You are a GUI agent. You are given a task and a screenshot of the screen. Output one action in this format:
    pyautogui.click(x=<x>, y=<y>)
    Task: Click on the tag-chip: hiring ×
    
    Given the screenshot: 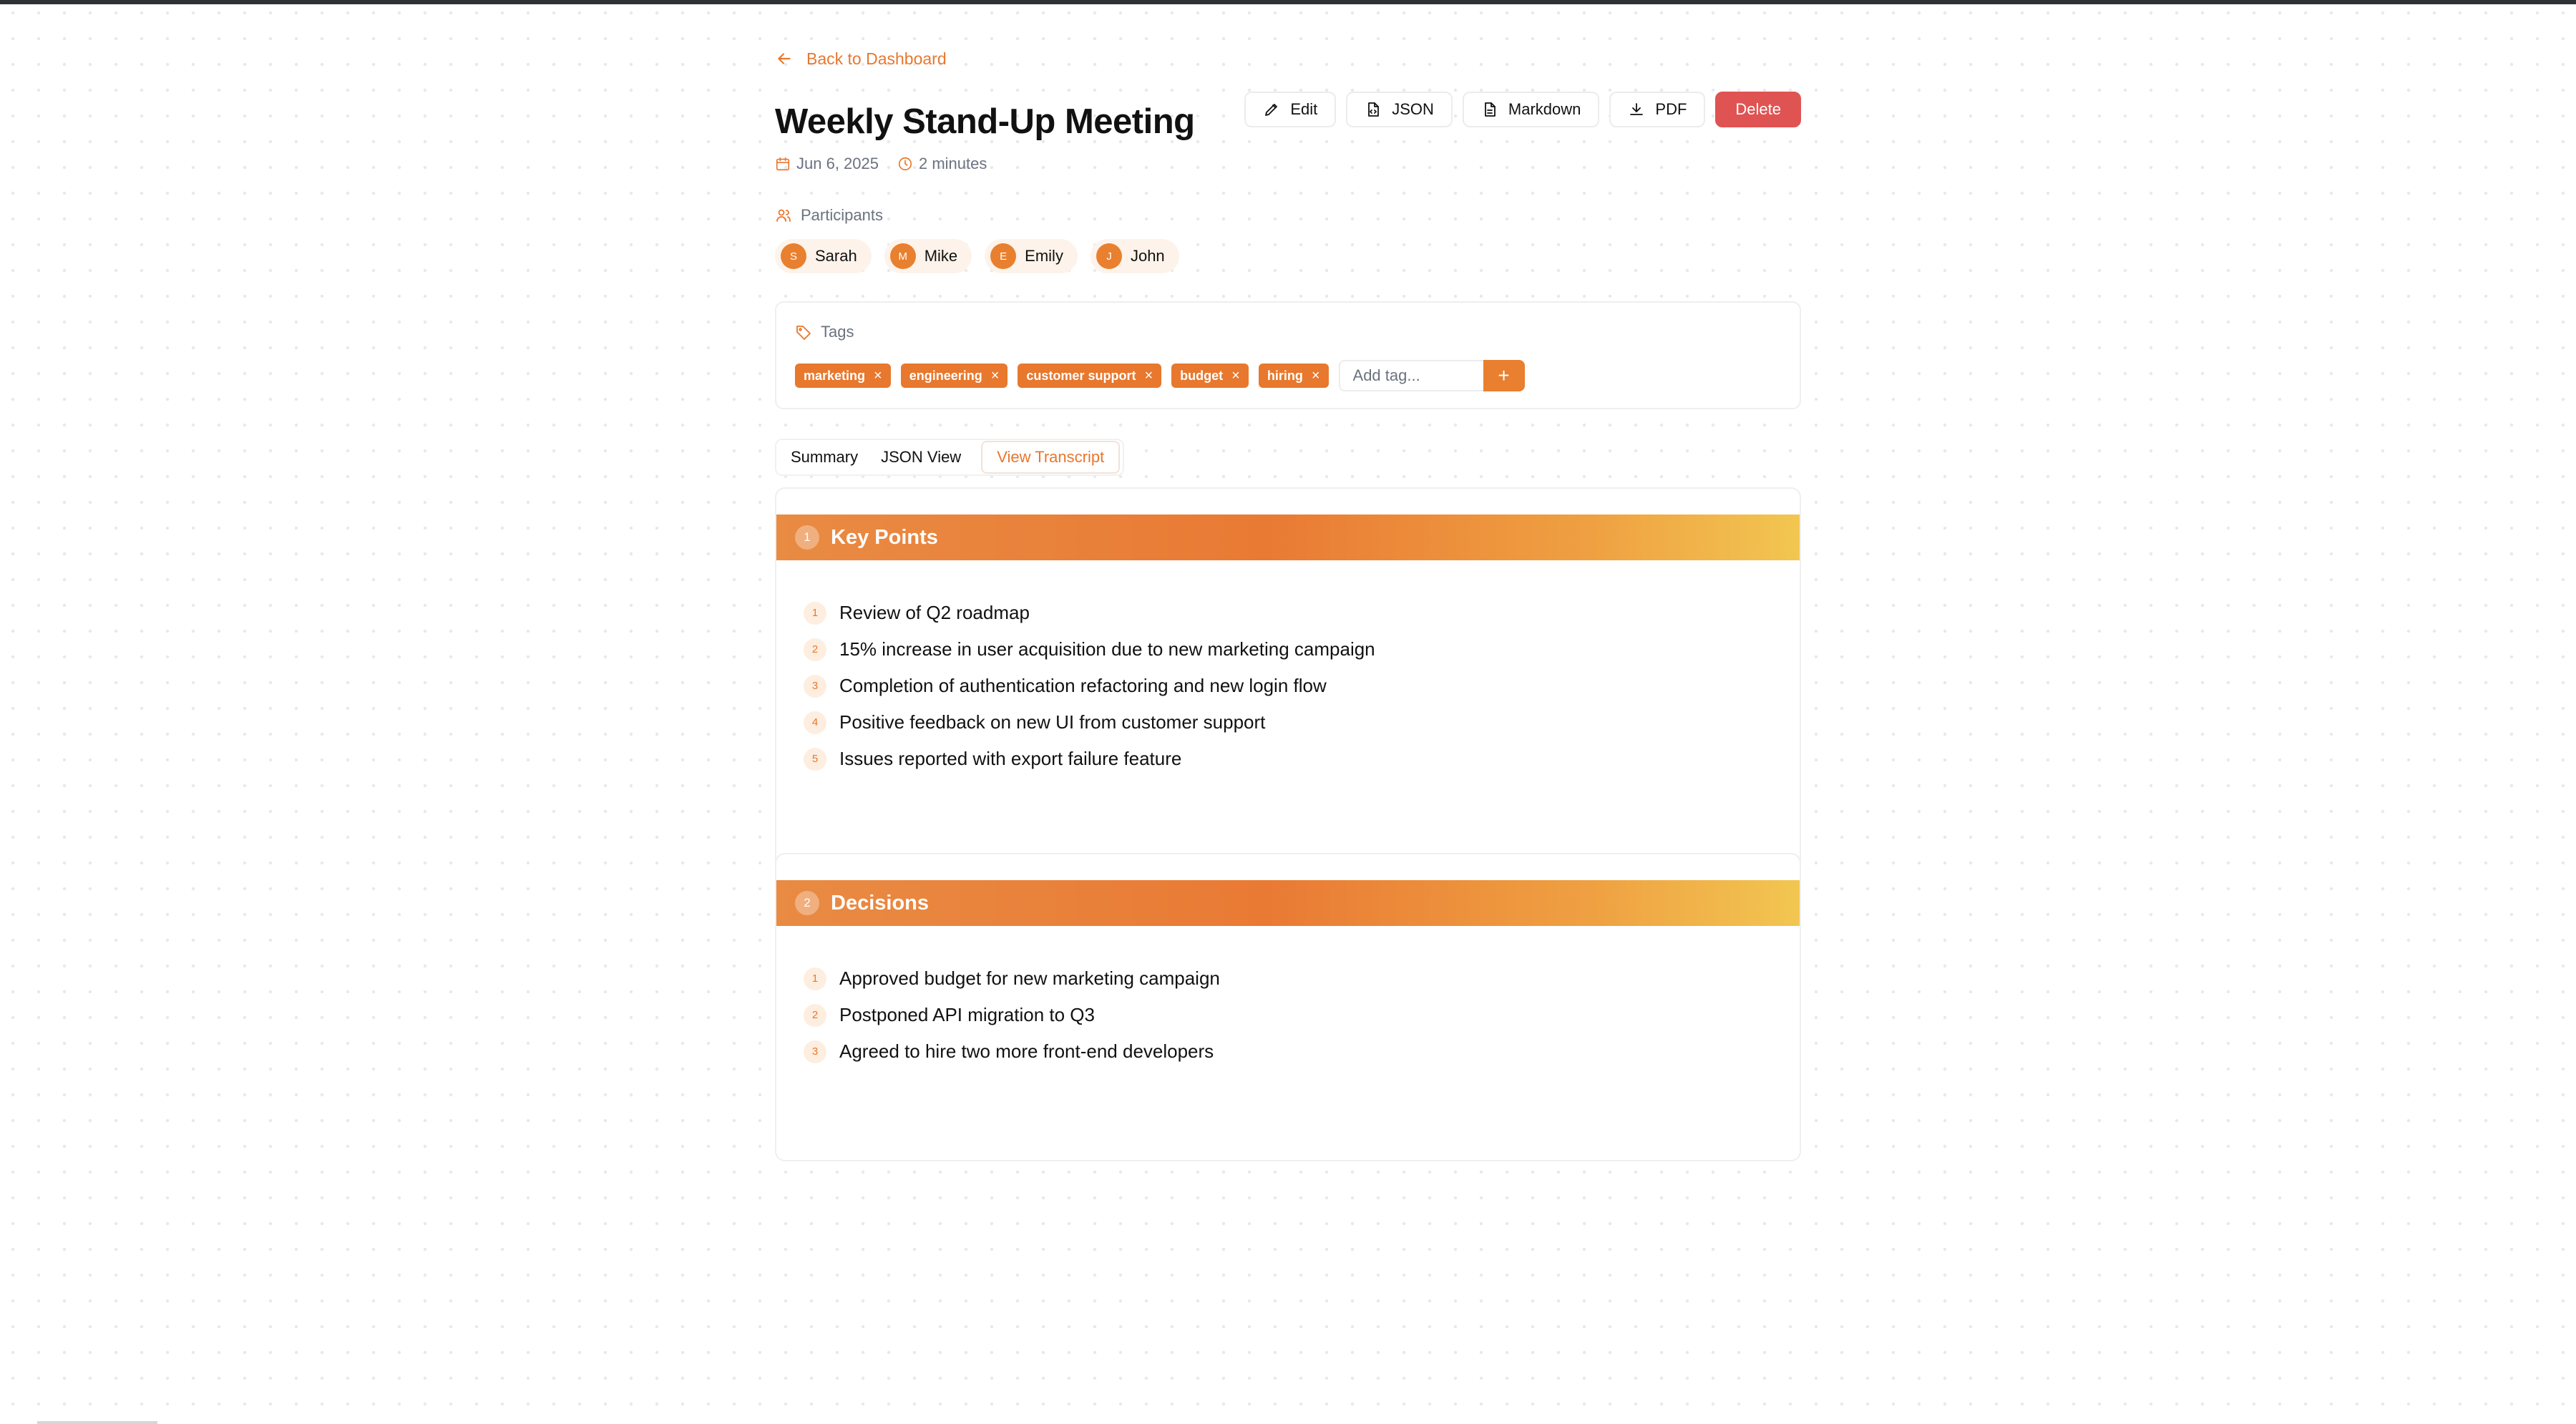 What is the action you would take?
    pyautogui.click(x=1293, y=376)
    